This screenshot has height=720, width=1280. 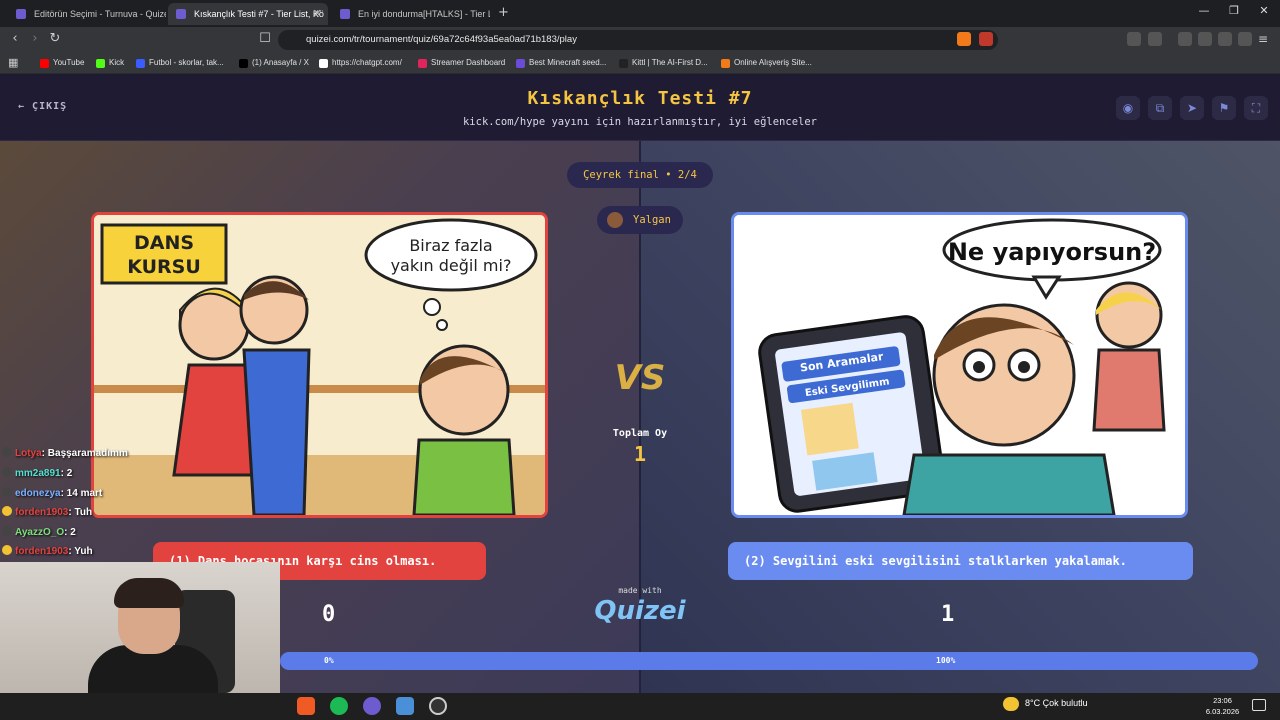 What do you see at coordinates (640, 454) in the screenshot?
I see `total-votes-value: 1` at bounding box center [640, 454].